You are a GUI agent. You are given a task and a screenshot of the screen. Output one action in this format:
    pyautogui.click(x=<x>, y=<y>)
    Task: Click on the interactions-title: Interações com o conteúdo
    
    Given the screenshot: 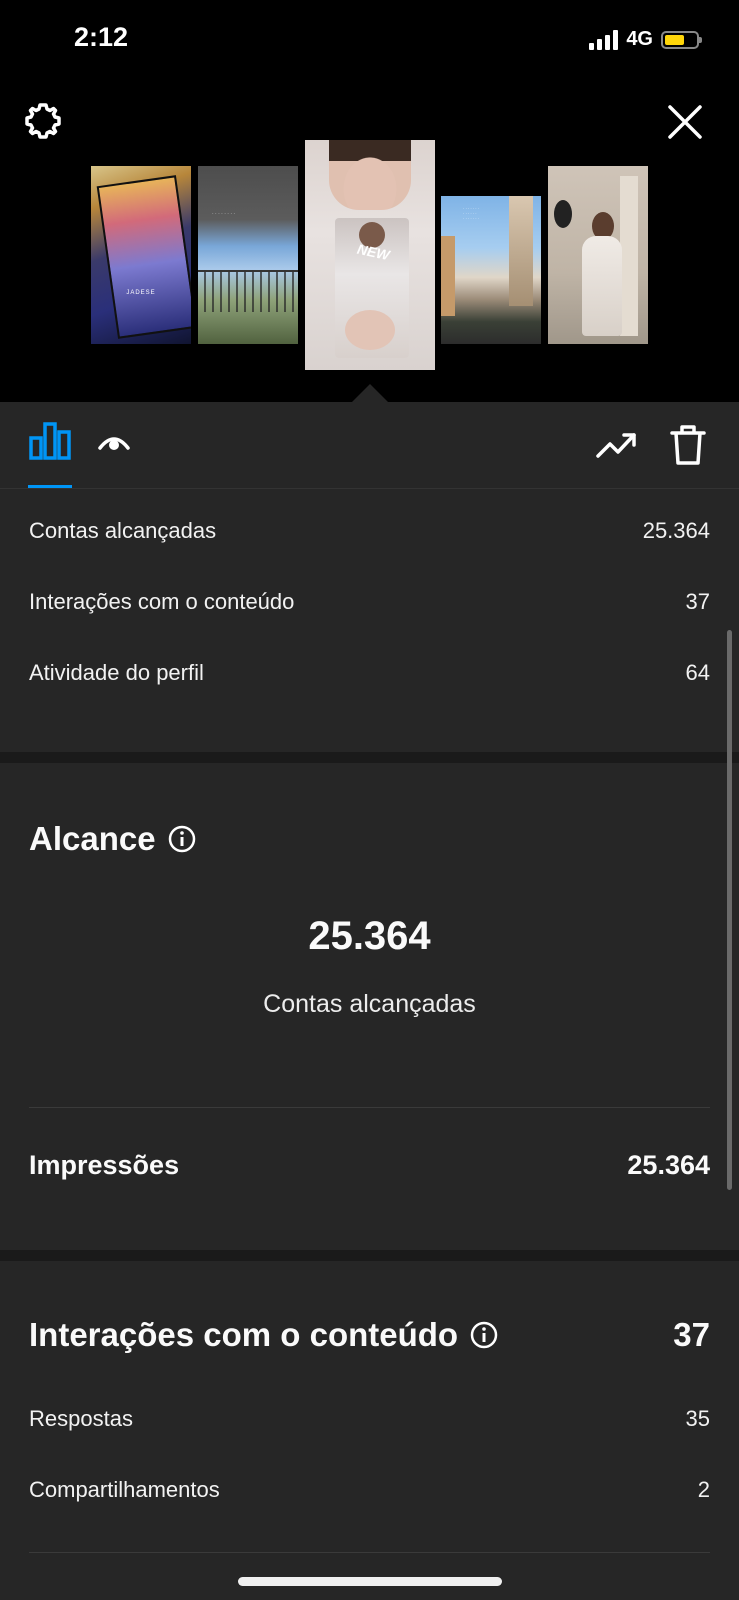 What is the action you would take?
    pyautogui.click(x=244, y=1334)
    